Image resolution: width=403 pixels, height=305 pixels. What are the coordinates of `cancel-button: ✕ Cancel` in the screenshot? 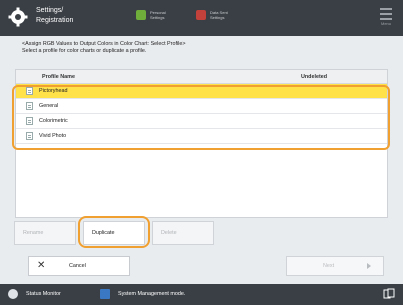 It's located at (79, 266).